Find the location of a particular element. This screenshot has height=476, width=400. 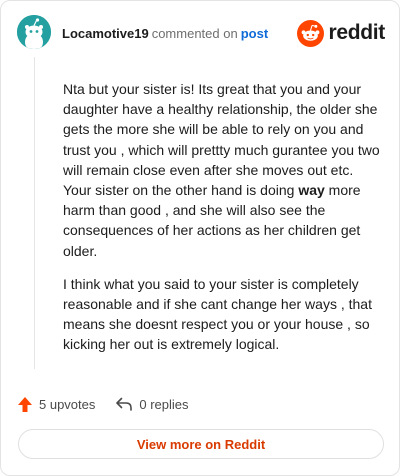

reply-action: 0 replies is located at coordinates (152, 404).